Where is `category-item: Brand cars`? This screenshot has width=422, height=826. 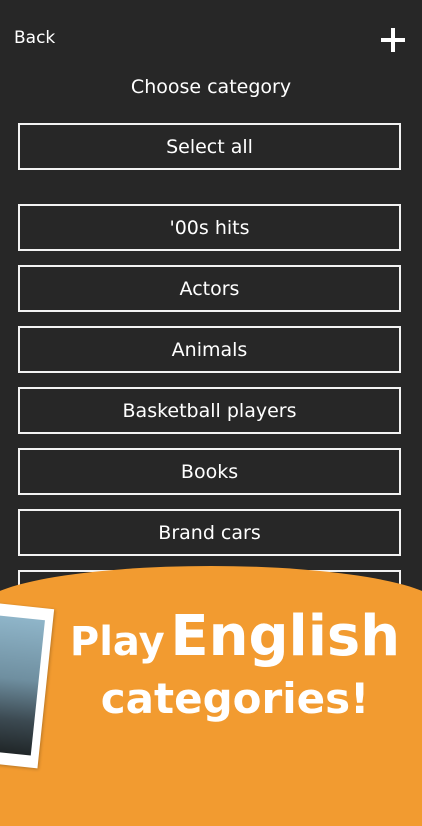
category-item: Brand cars is located at coordinates (209, 532).